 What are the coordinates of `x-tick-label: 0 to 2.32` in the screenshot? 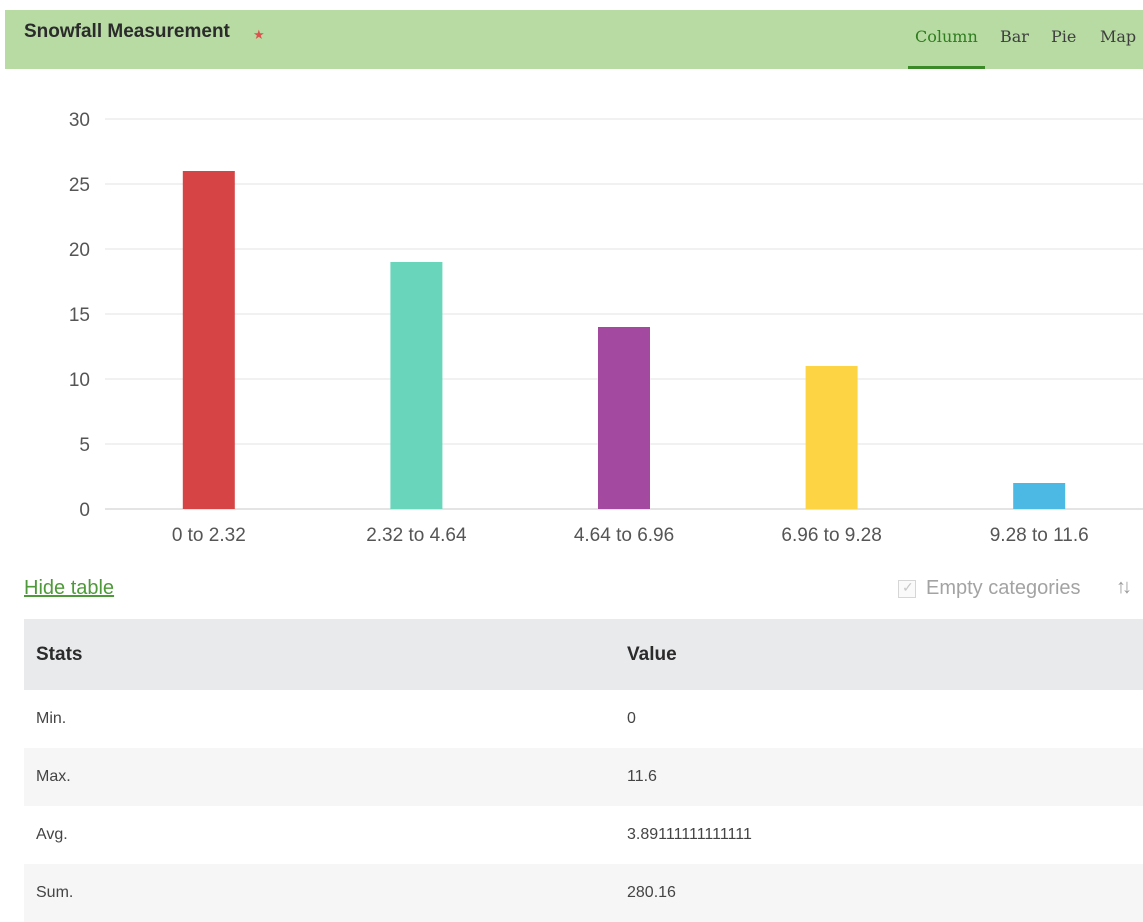 It's located at (209, 535).